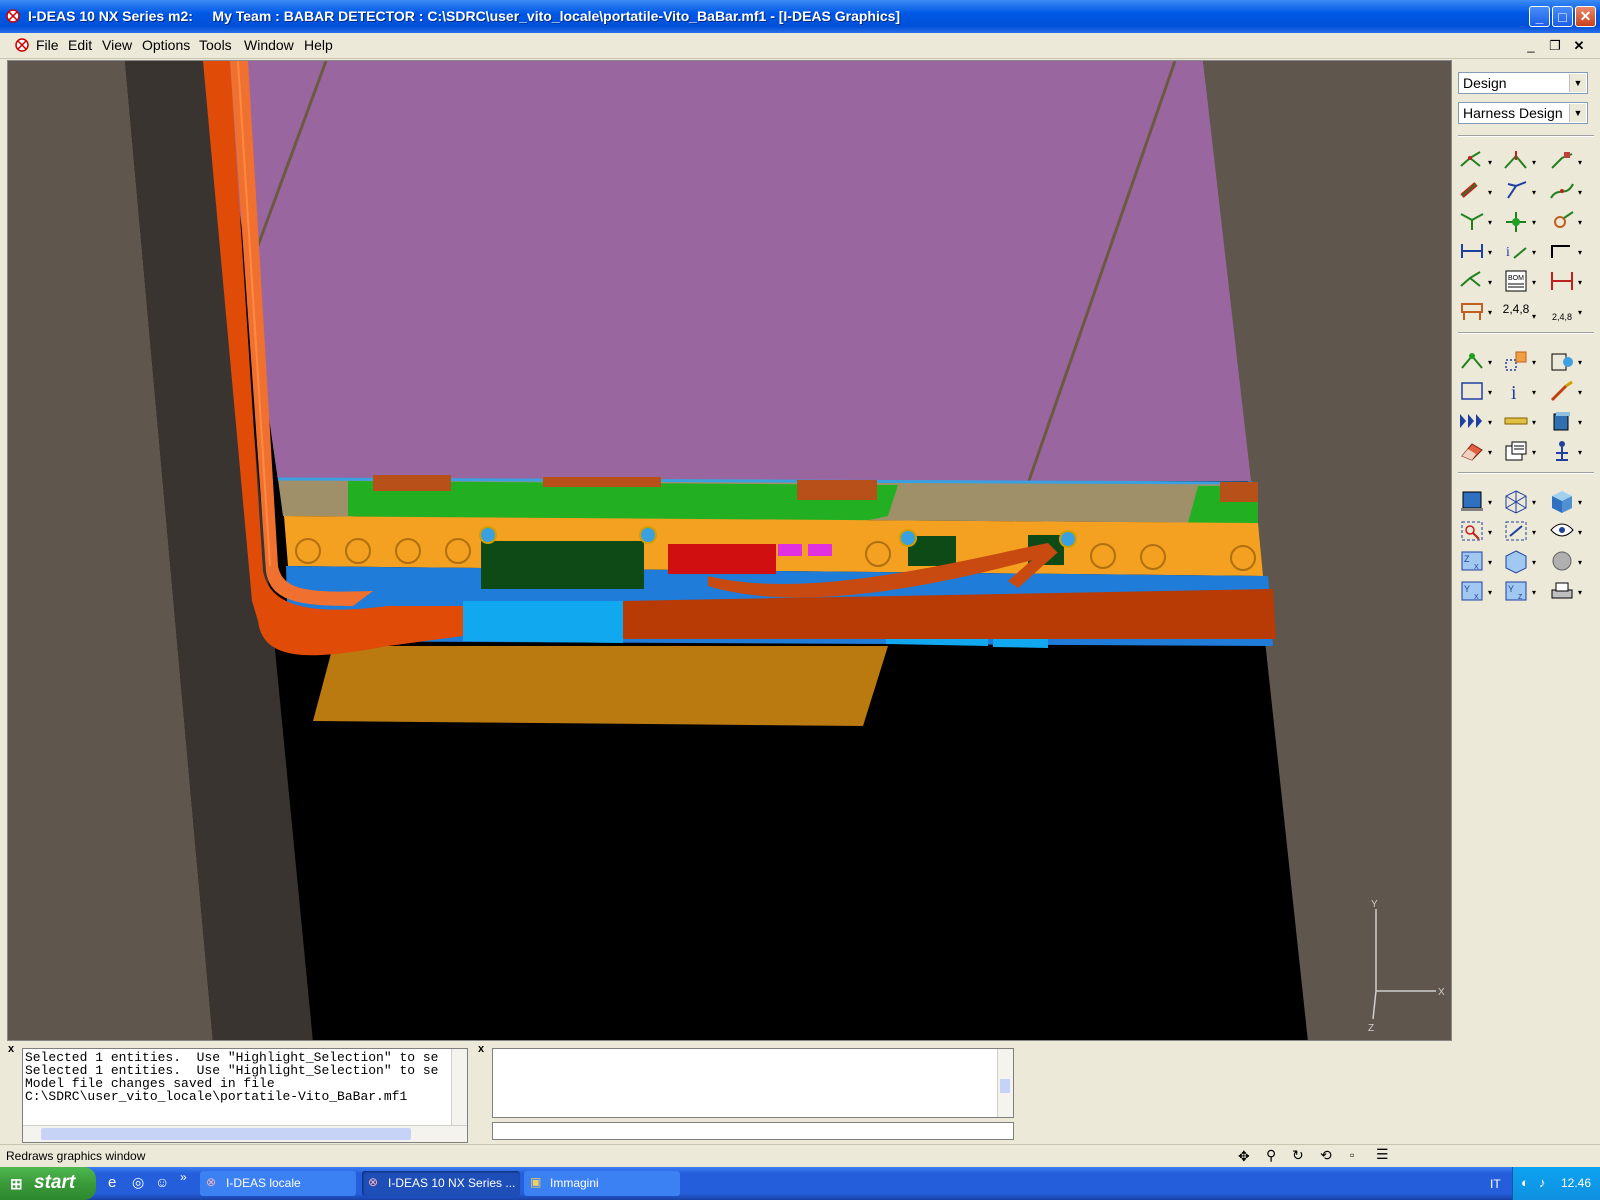 The width and height of the screenshot is (1600, 1200). Describe the element at coordinates (1539, 16) in the screenshot. I see `minimize-button: _` at that location.